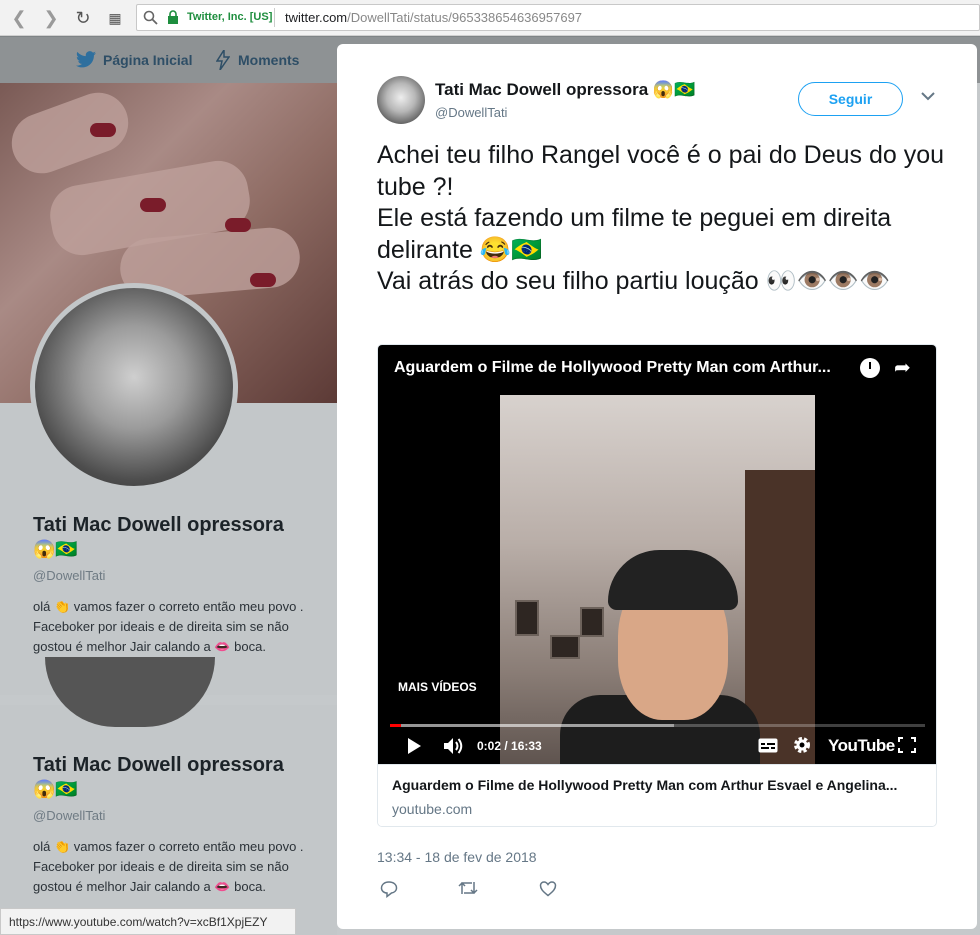 The height and width of the screenshot is (935, 980). What do you see at coordinates (115, 18) in the screenshot?
I see `apps-grid-icon: ▦` at bounding box center [115, 18].